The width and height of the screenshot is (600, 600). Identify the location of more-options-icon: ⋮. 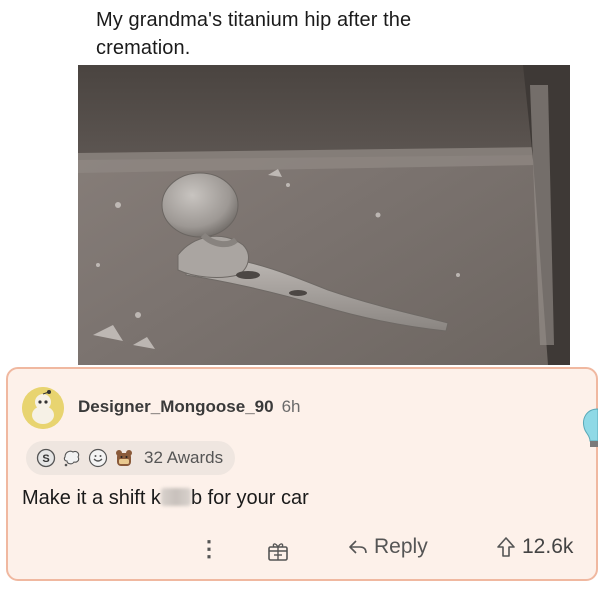
(209, 549).